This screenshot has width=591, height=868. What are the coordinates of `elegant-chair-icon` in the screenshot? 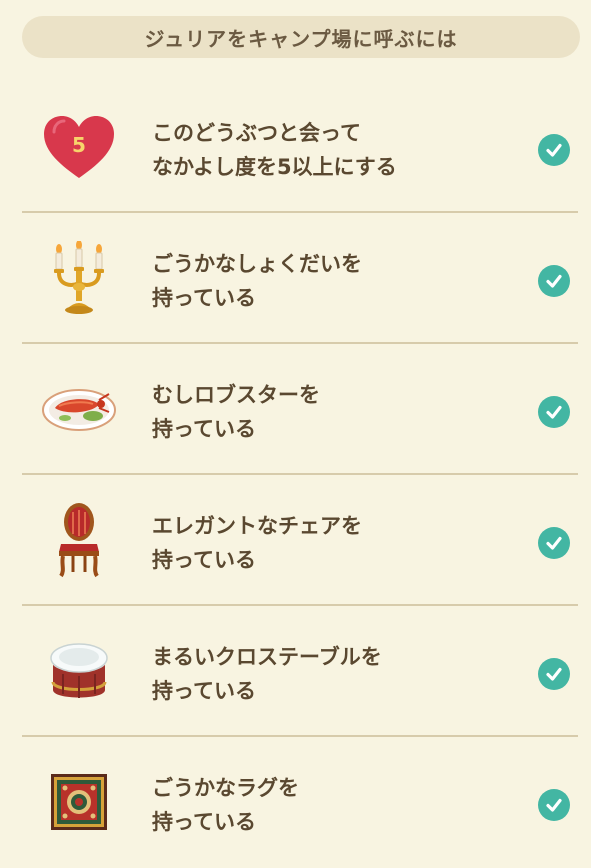 It's located at (79, 540).